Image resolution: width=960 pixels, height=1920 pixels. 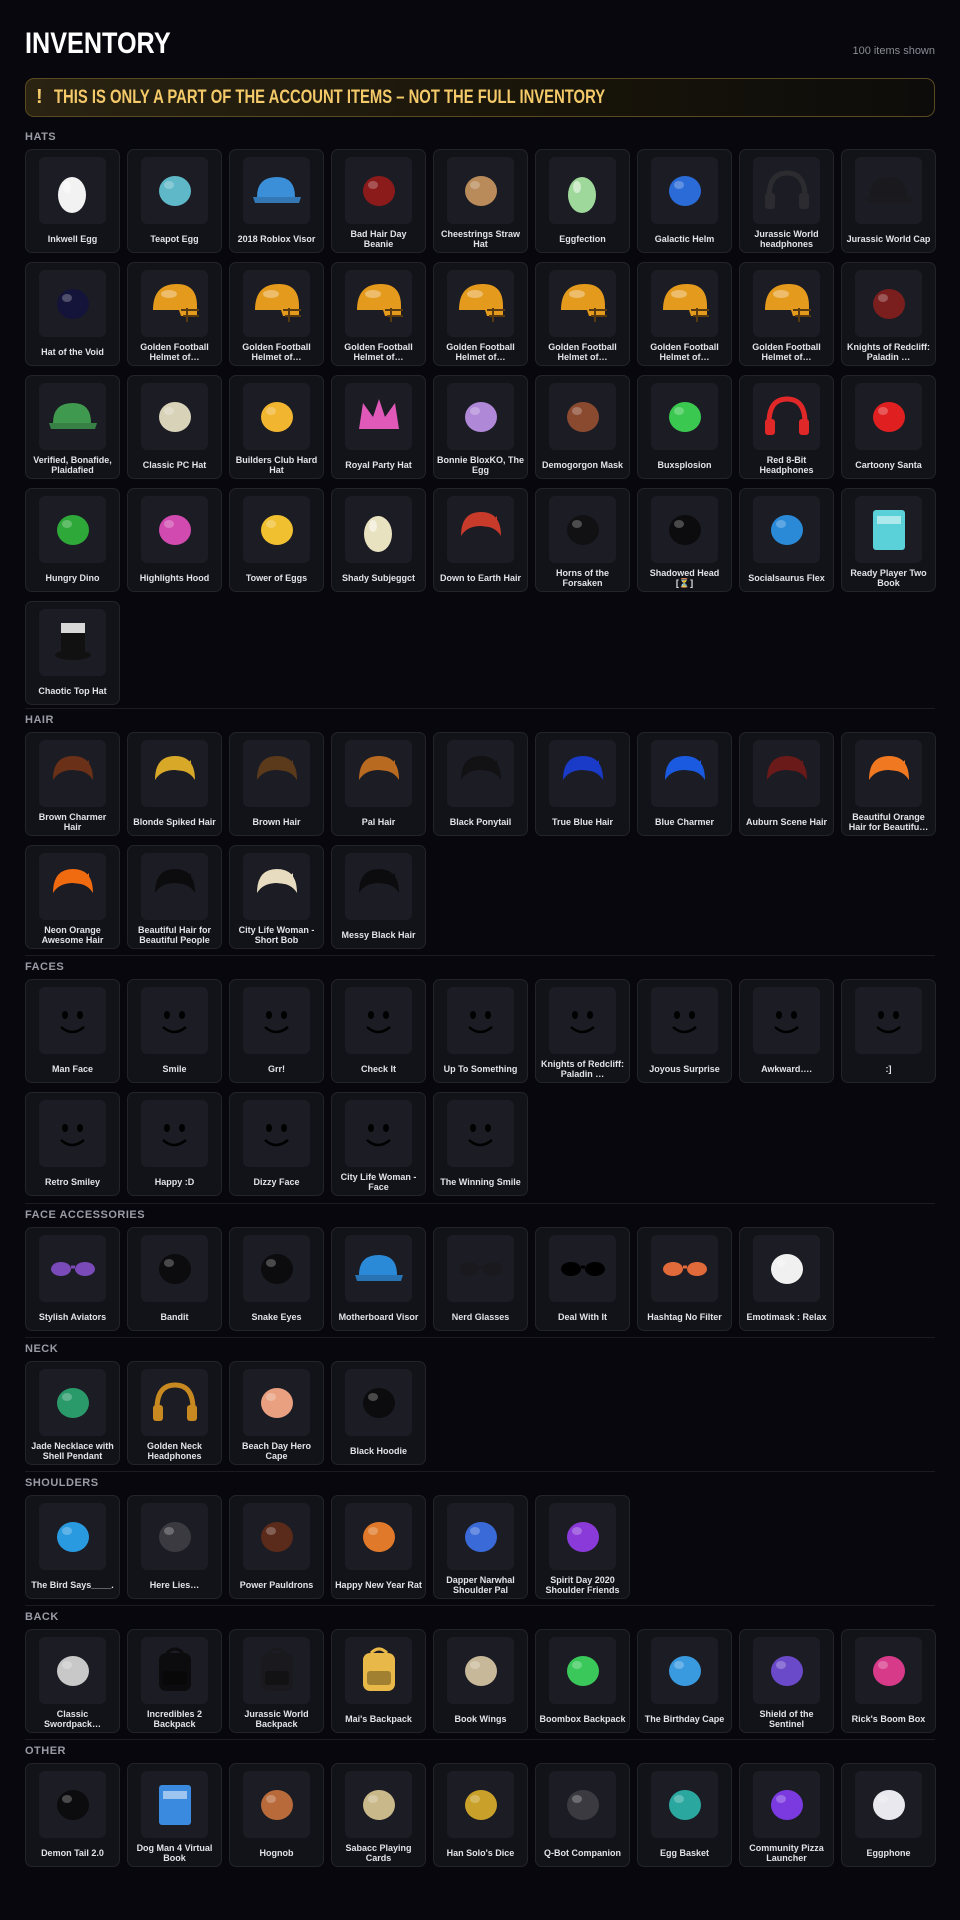 I want to click on item-card: Black Hoodie, so click(x=378, y=1413).